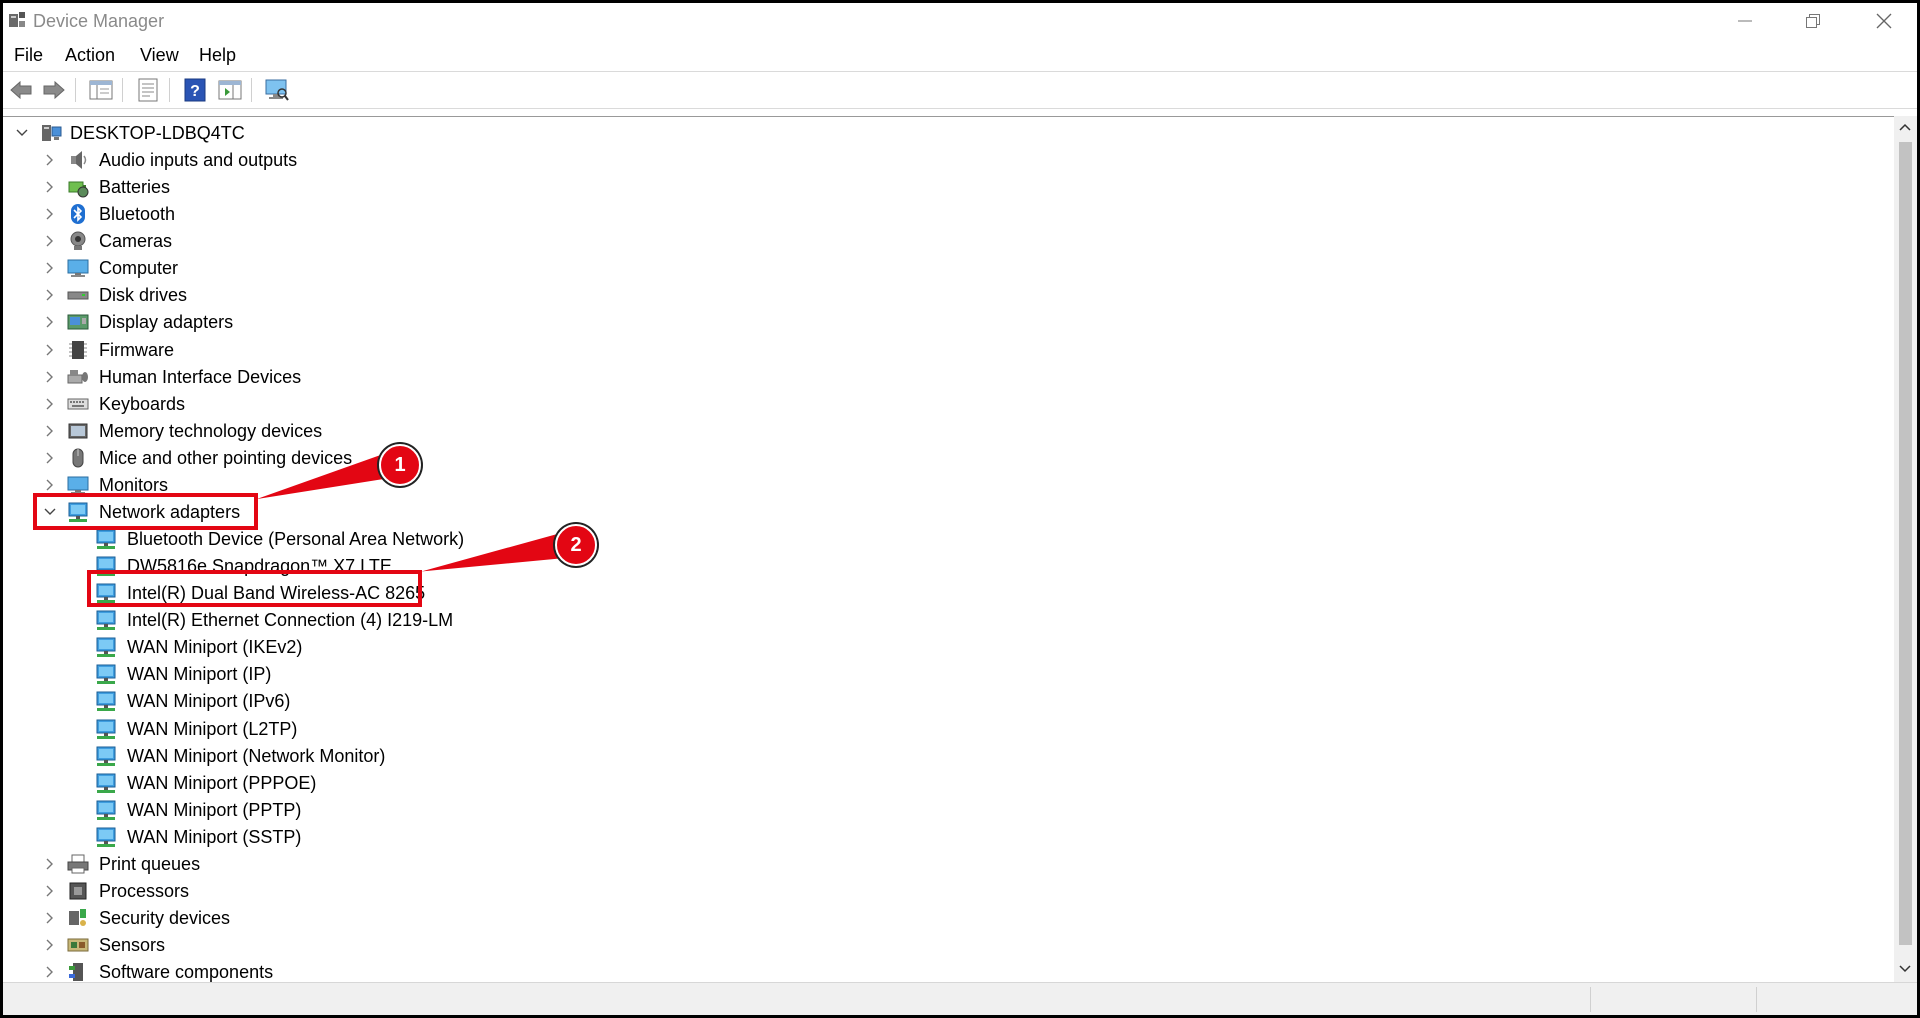 This screenshot has height=1018, width=1920. Describe the element at coordinates (254, 588) in the screenshot. I see `highlight-intel-wireless-adapter` at that location.